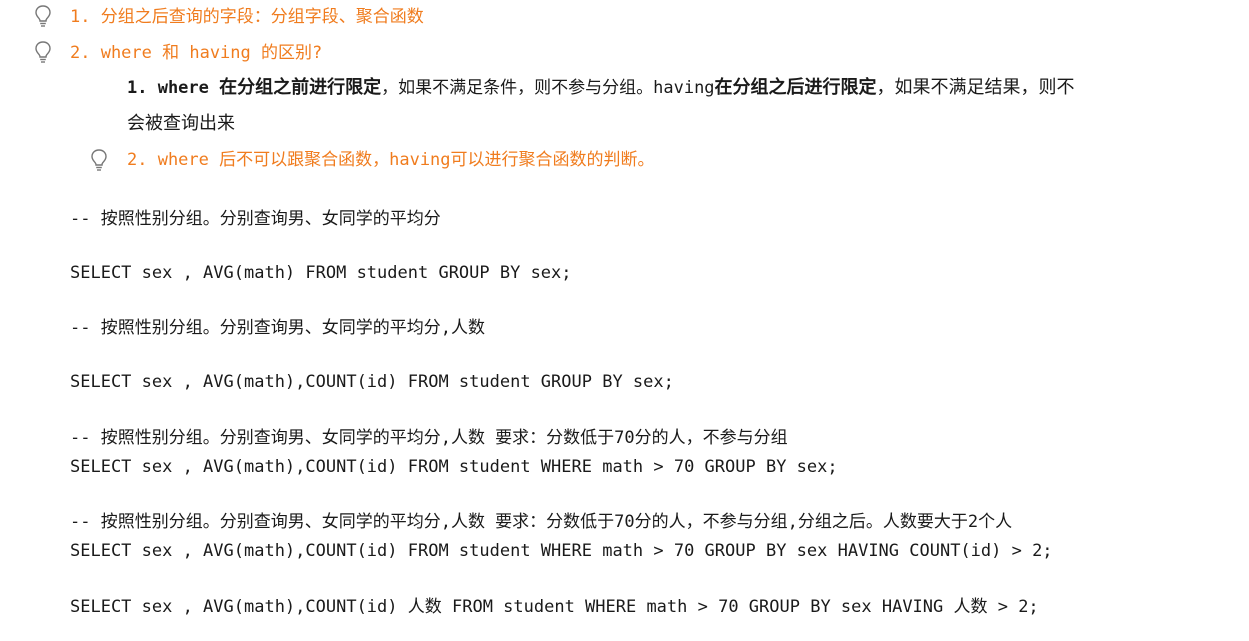  Describe the element at coordinates (975, 87) in the screenshot. I see `diff-item-1-text-2: ，如果不满足结果，则不` at that location.